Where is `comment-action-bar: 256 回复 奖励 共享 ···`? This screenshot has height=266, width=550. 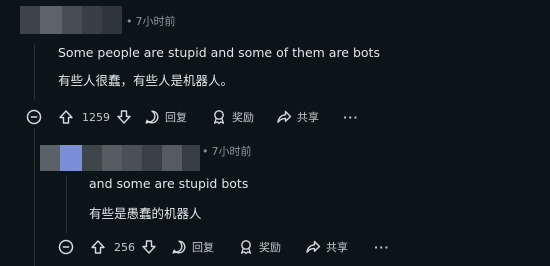 comment-action-bar: 256 回复 奖励 共享 ··· is located at coordinates (240, 247).